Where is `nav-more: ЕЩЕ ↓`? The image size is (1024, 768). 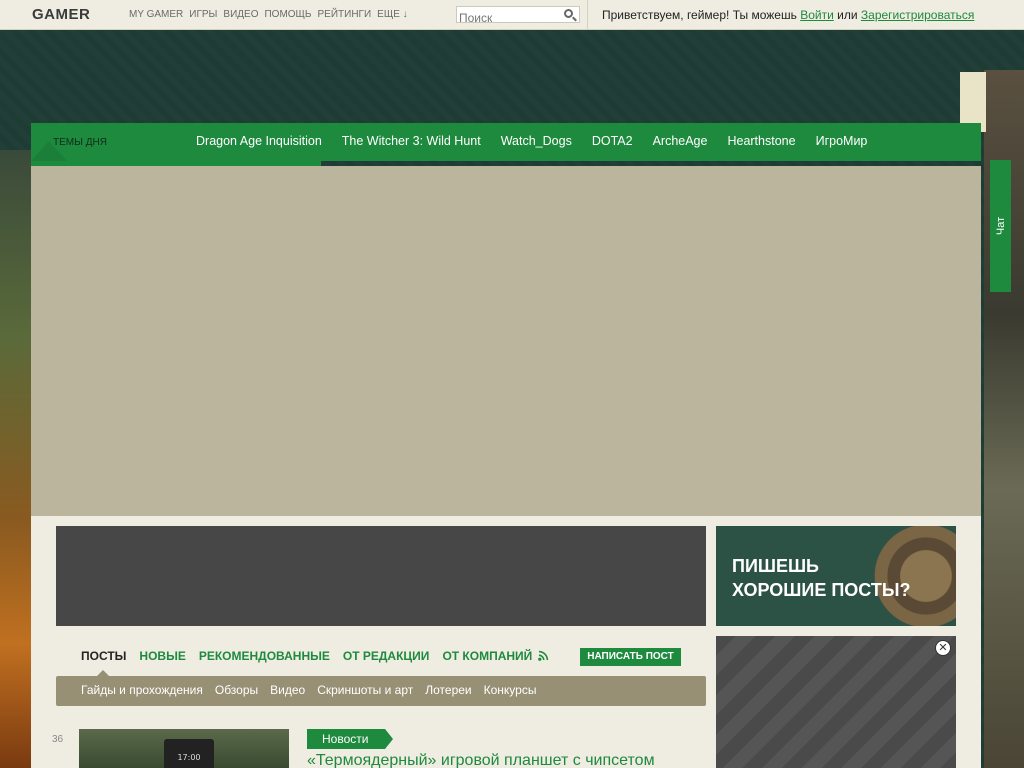
nav-more: ЕЩЕ ↓ is located at coordinates (392, 14).